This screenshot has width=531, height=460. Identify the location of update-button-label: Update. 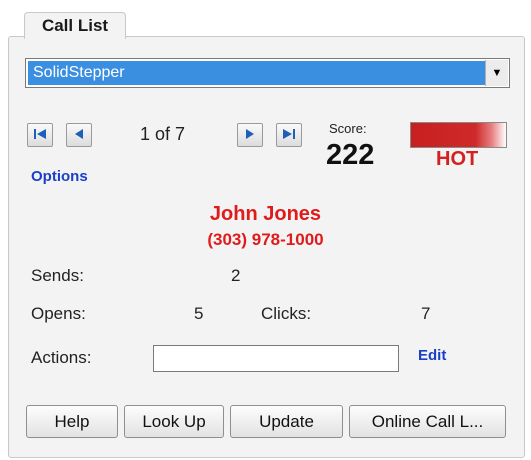
(286, 421).